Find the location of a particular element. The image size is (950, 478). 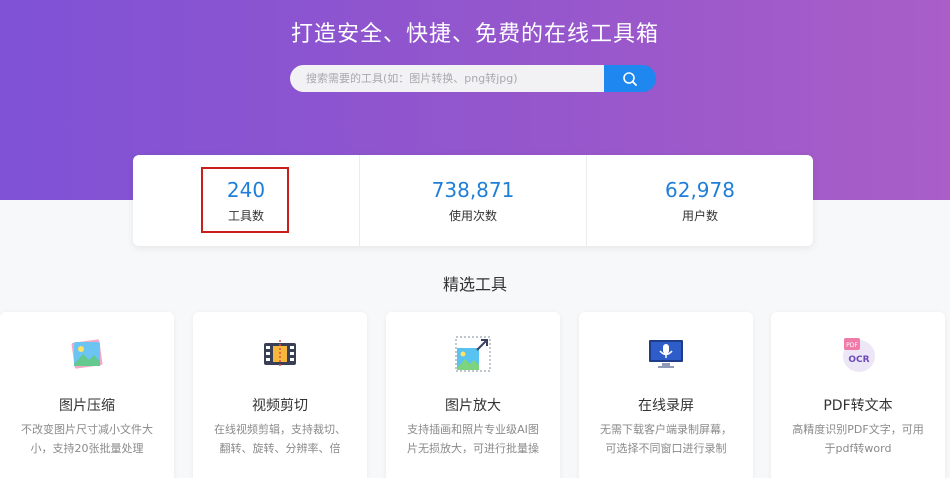

stat-user-count: 62,978 用户数 is located at coordinates (699, 200).